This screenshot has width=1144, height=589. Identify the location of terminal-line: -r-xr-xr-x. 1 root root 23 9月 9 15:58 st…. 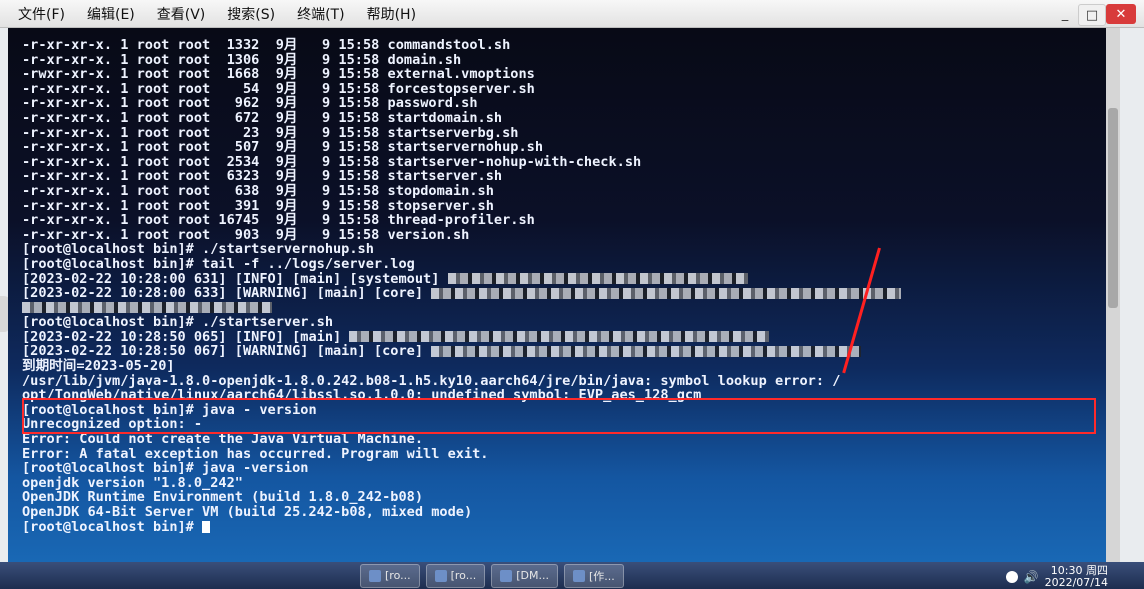
(270, 132).